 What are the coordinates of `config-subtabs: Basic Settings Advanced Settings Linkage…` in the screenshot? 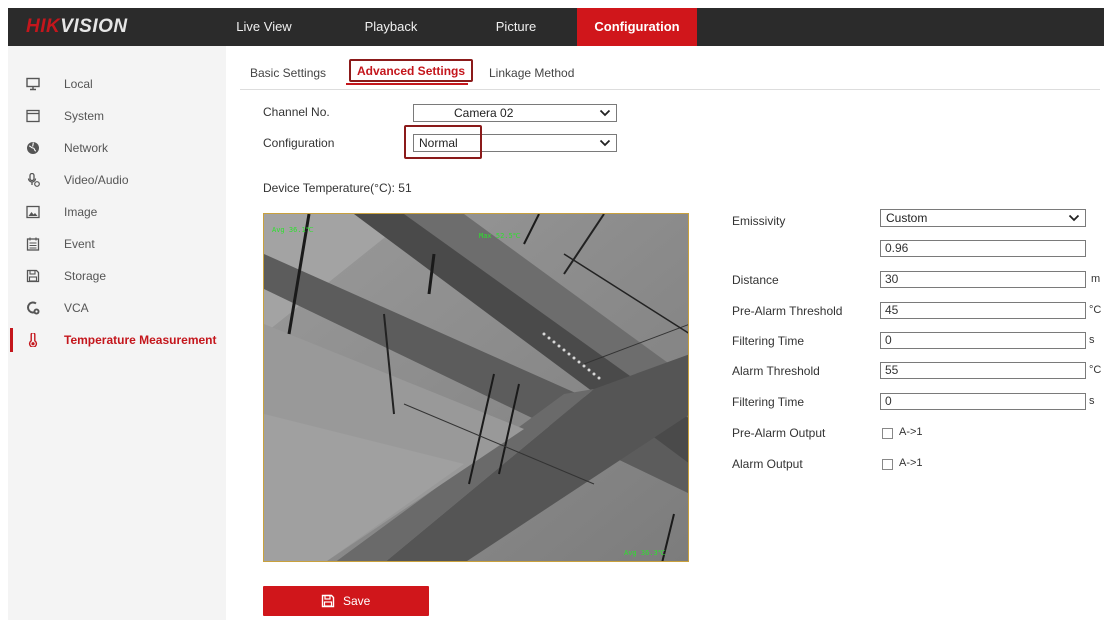 It's located at (670, 75).